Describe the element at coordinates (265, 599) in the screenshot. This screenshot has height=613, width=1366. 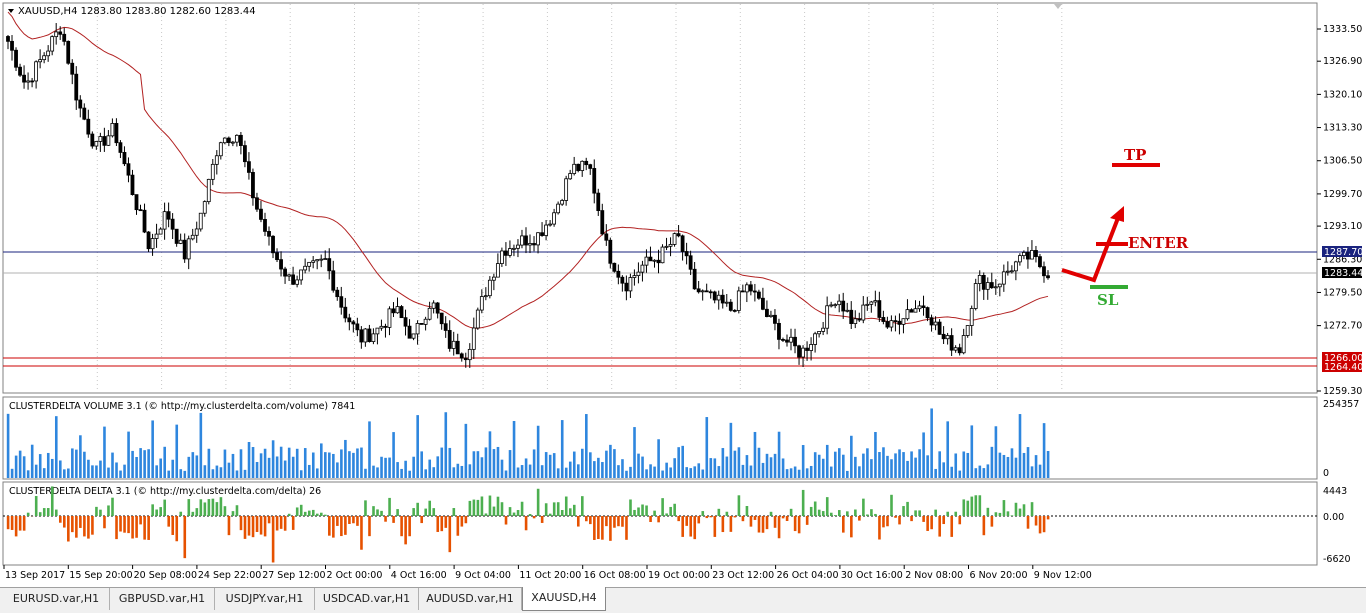
I see `tab-usdjpy: USDJPY.var,H1` at that location.